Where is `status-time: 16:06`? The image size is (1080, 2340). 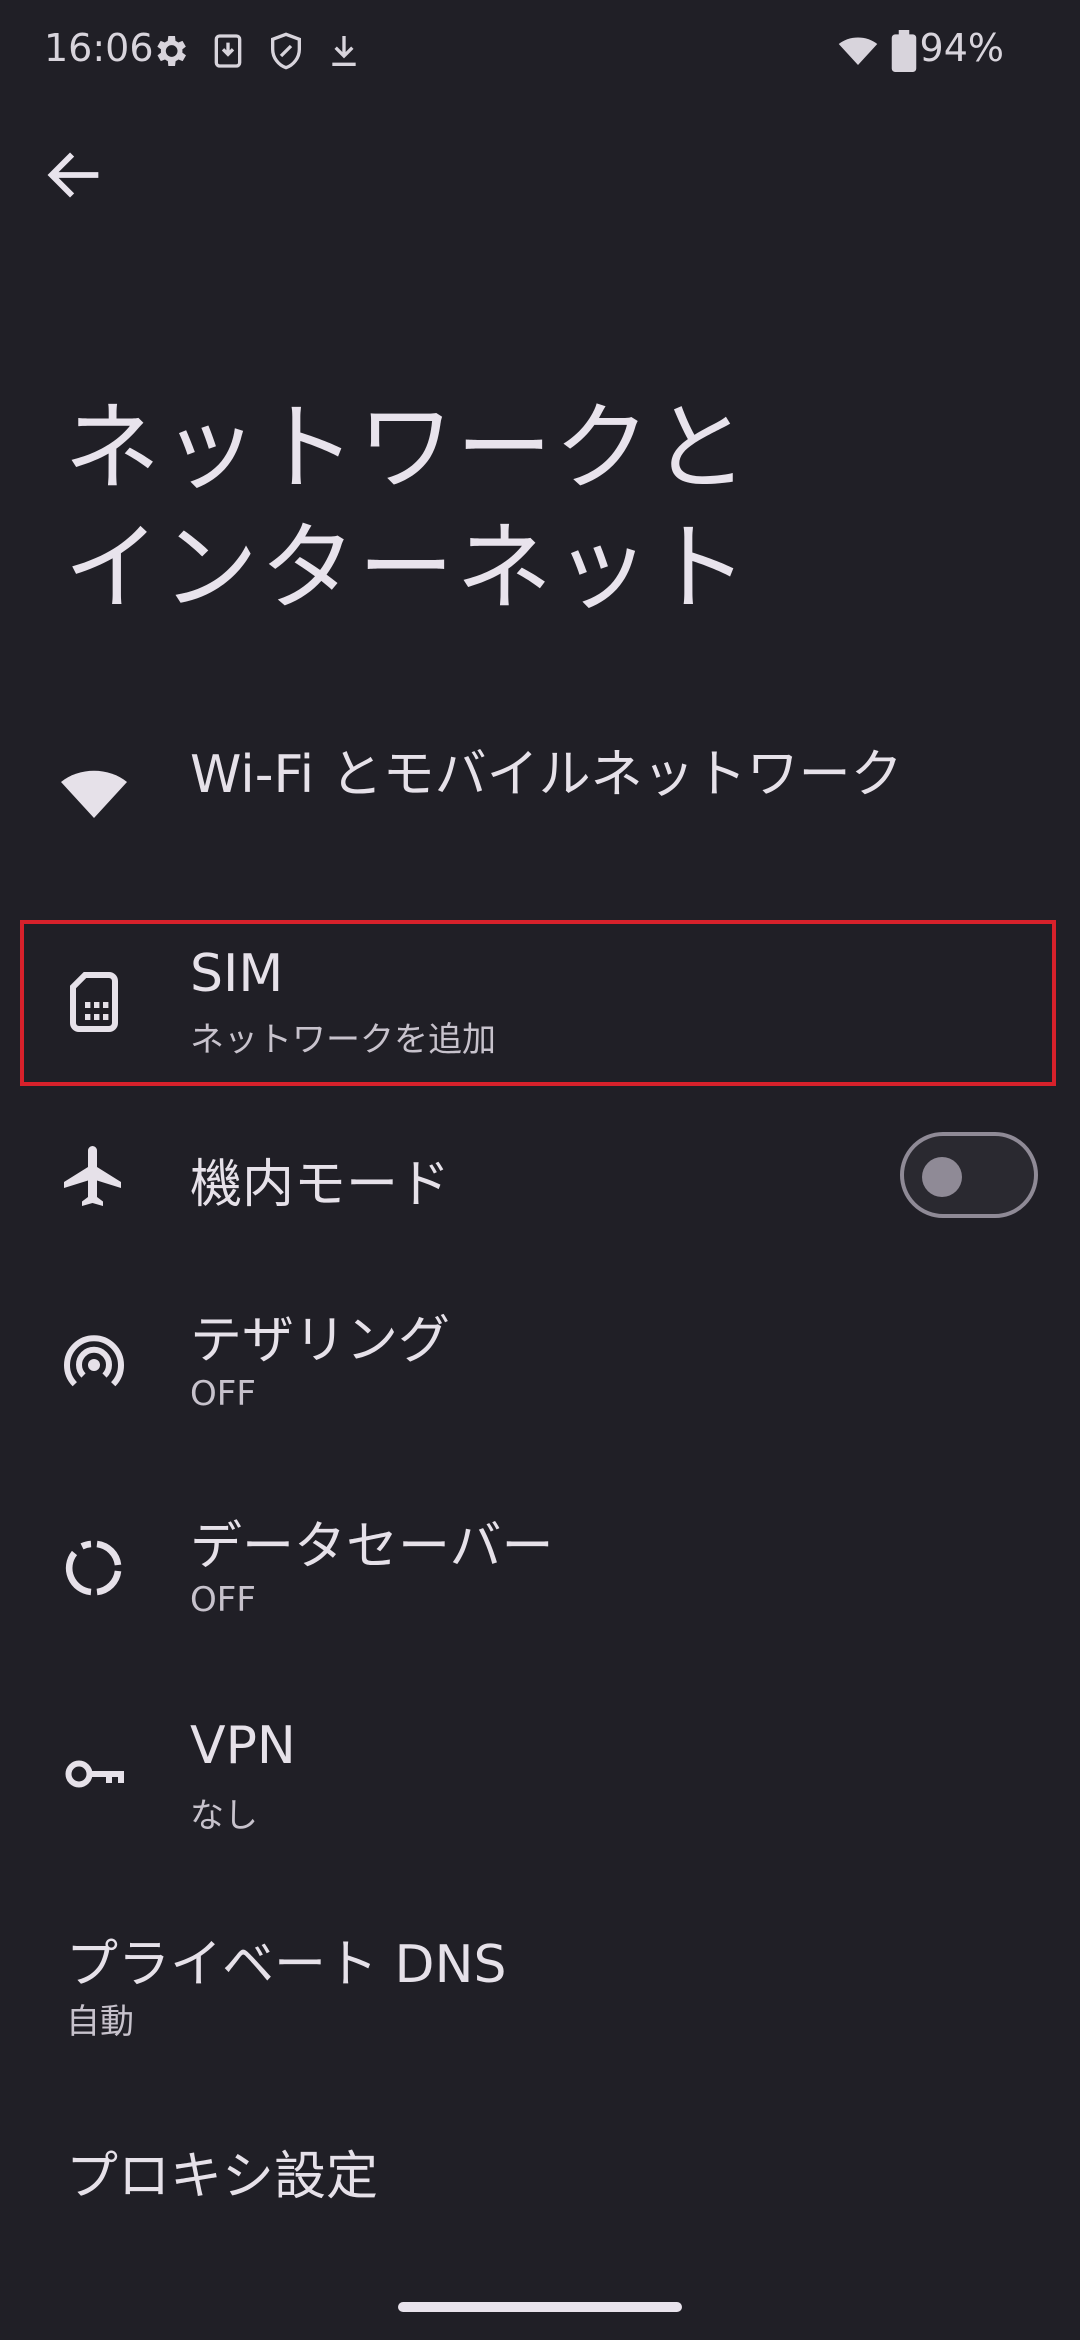
status-time: 16:06 is located at coordinates (99, 48).